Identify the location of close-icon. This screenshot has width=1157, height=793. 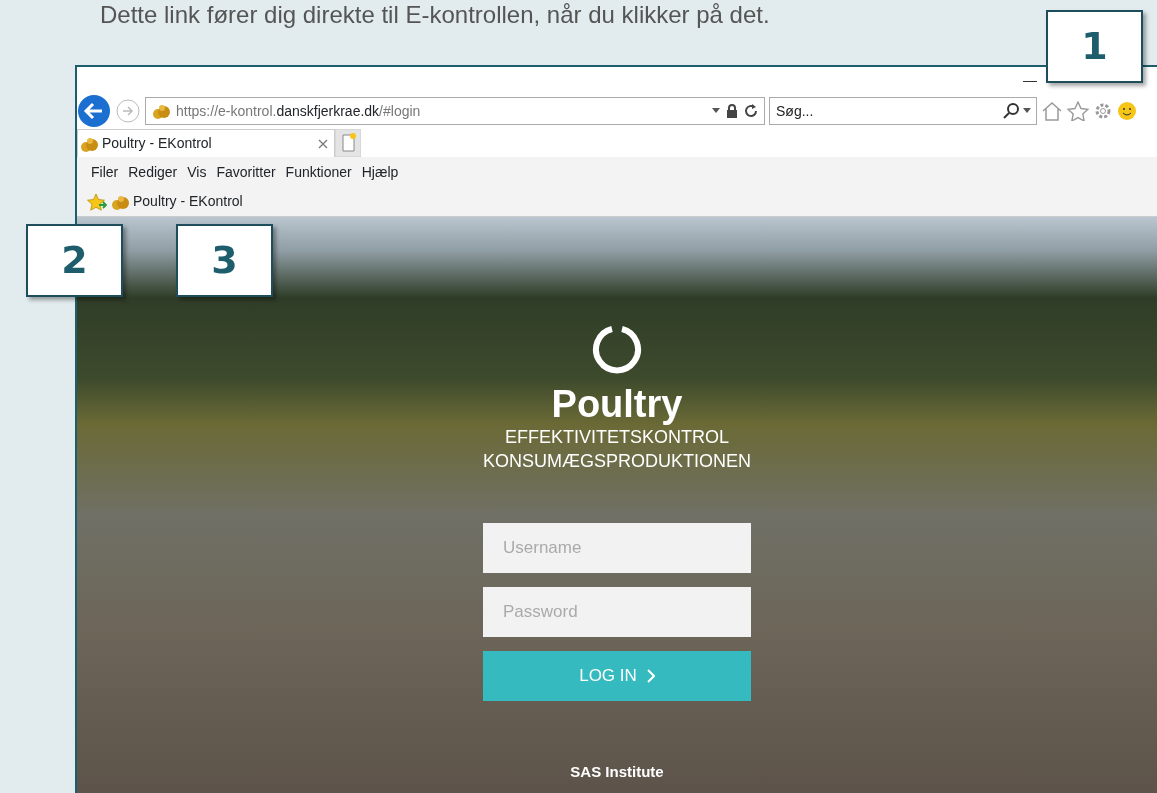
(323, 143).